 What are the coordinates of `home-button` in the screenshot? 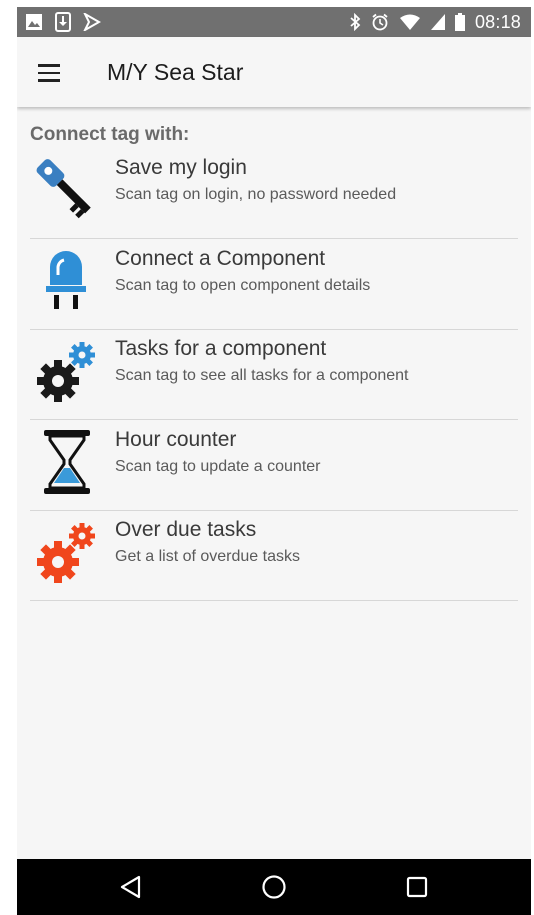 It's located at (274, 887).